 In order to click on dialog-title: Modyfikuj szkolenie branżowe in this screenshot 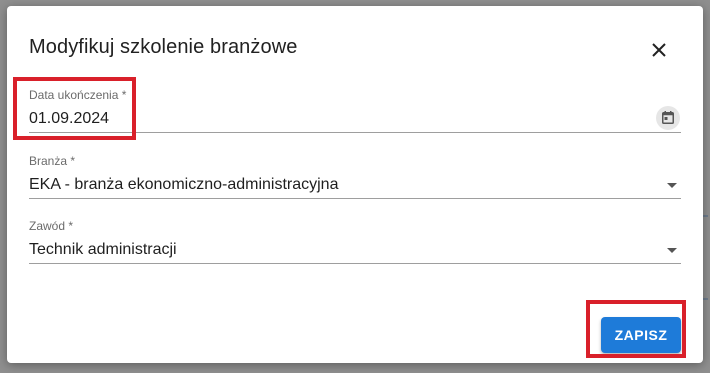, I will do `click(163, 47)`.